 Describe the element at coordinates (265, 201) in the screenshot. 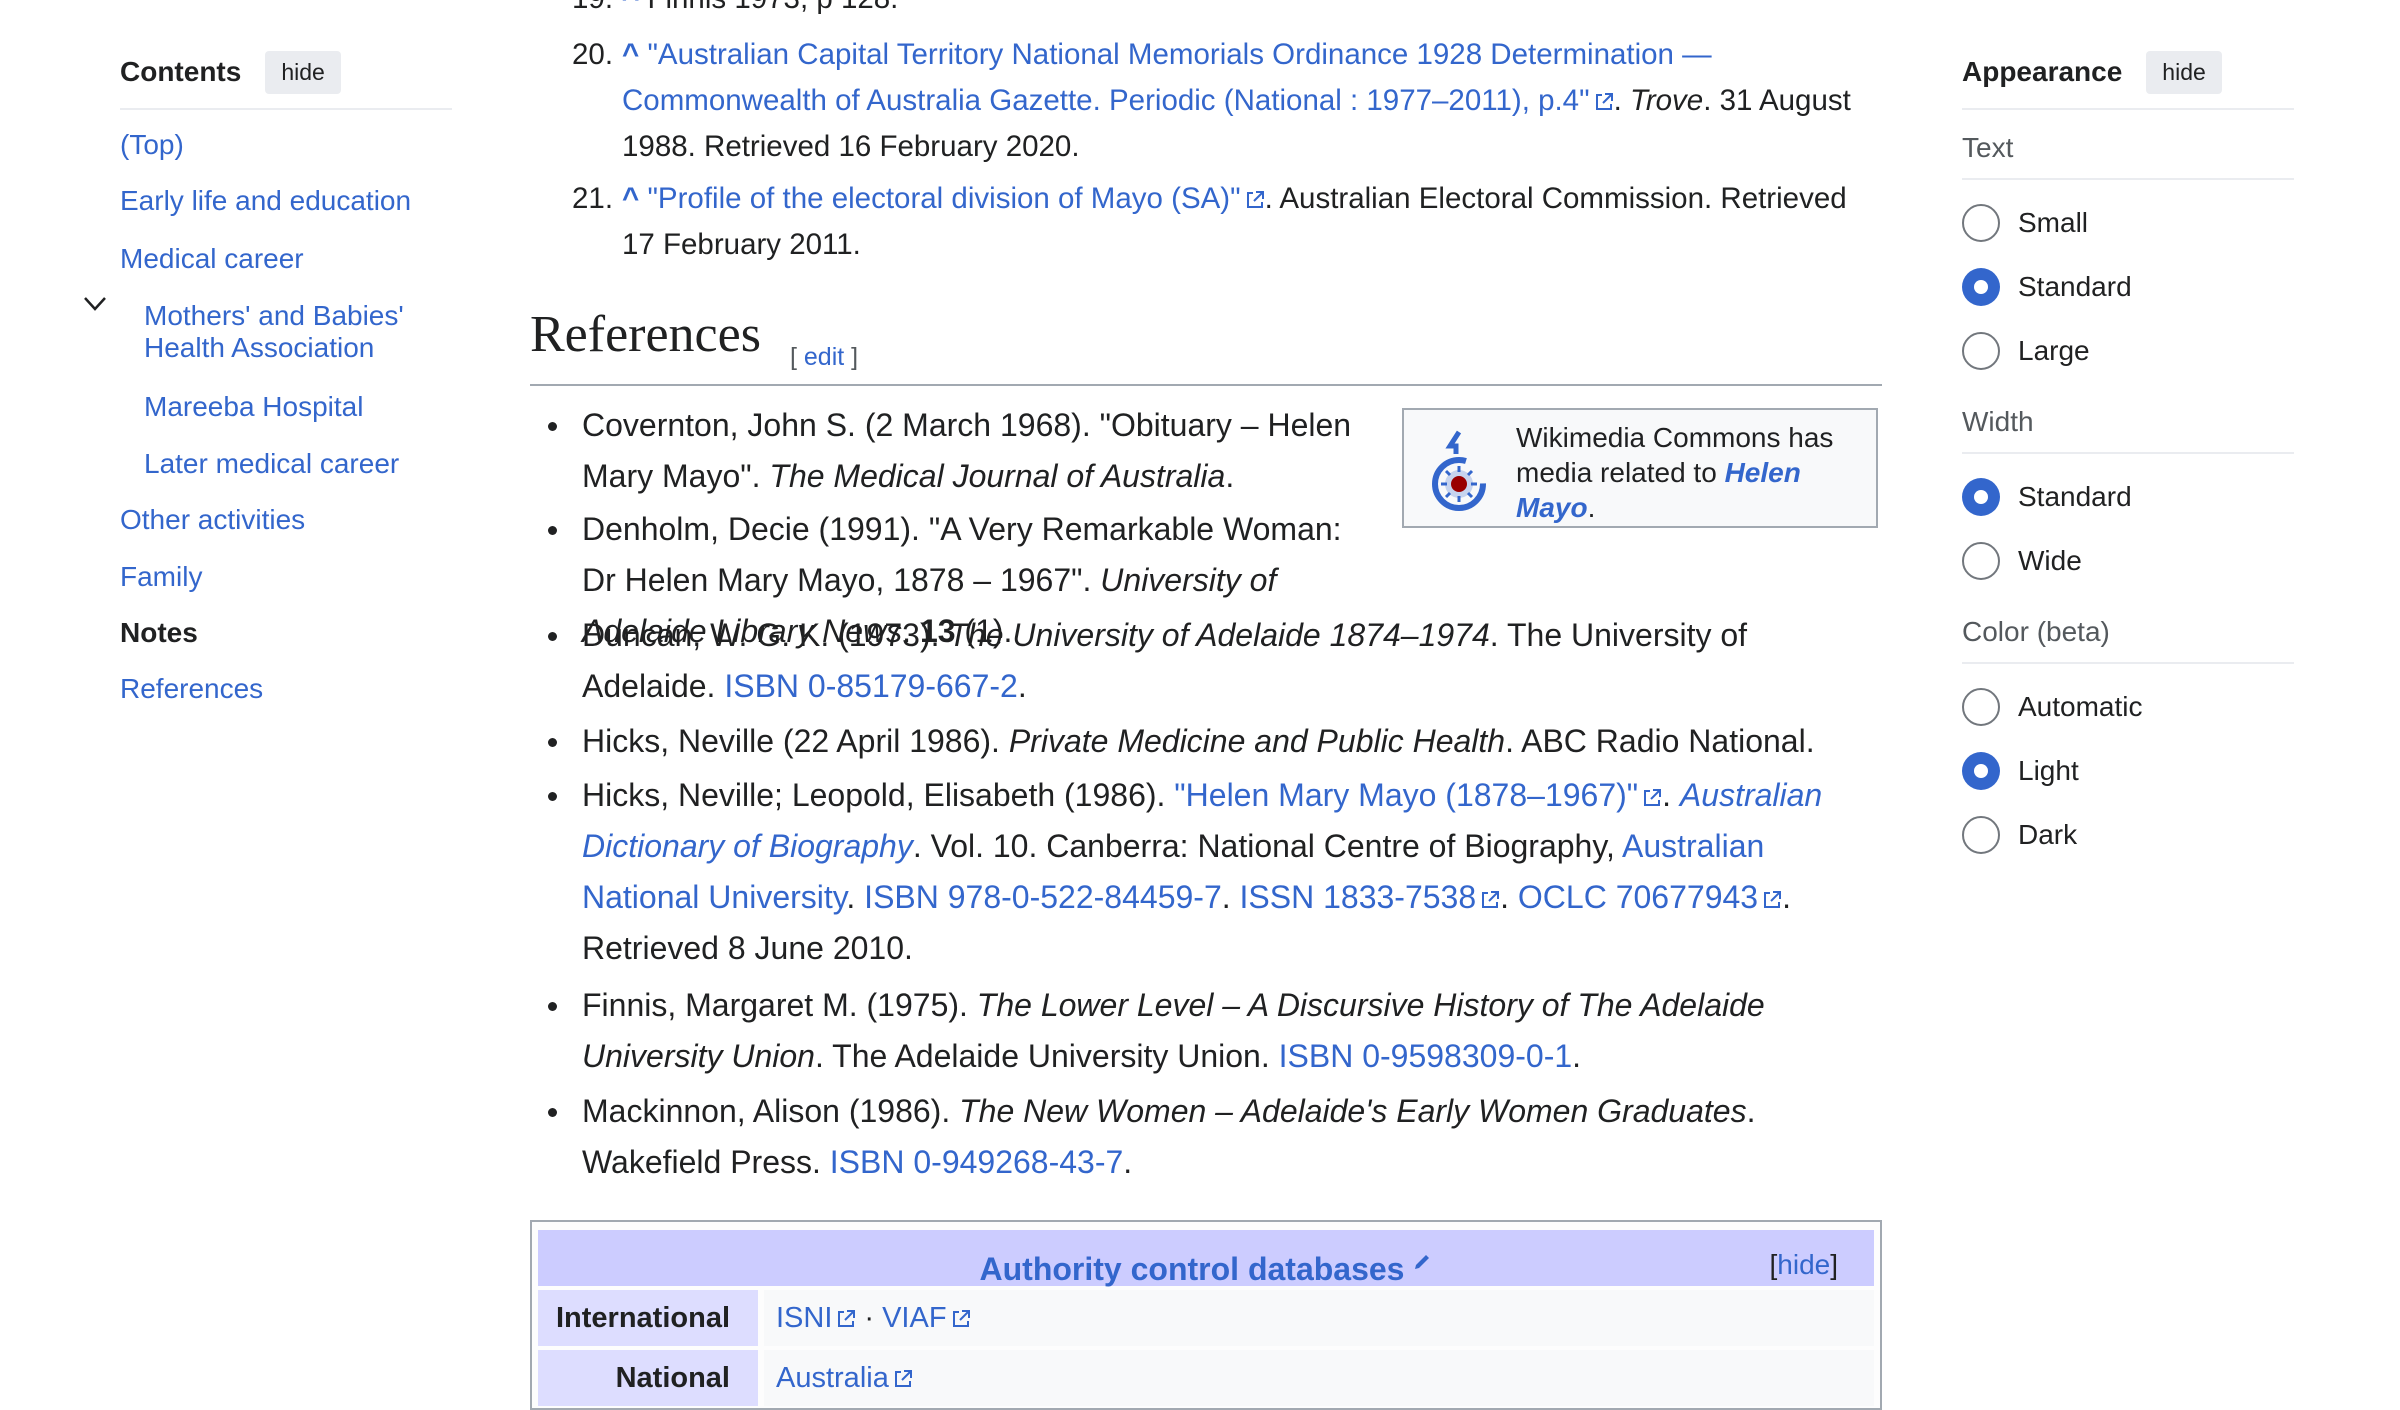

I see `toc-item-early-life: Early life and education` at that location.